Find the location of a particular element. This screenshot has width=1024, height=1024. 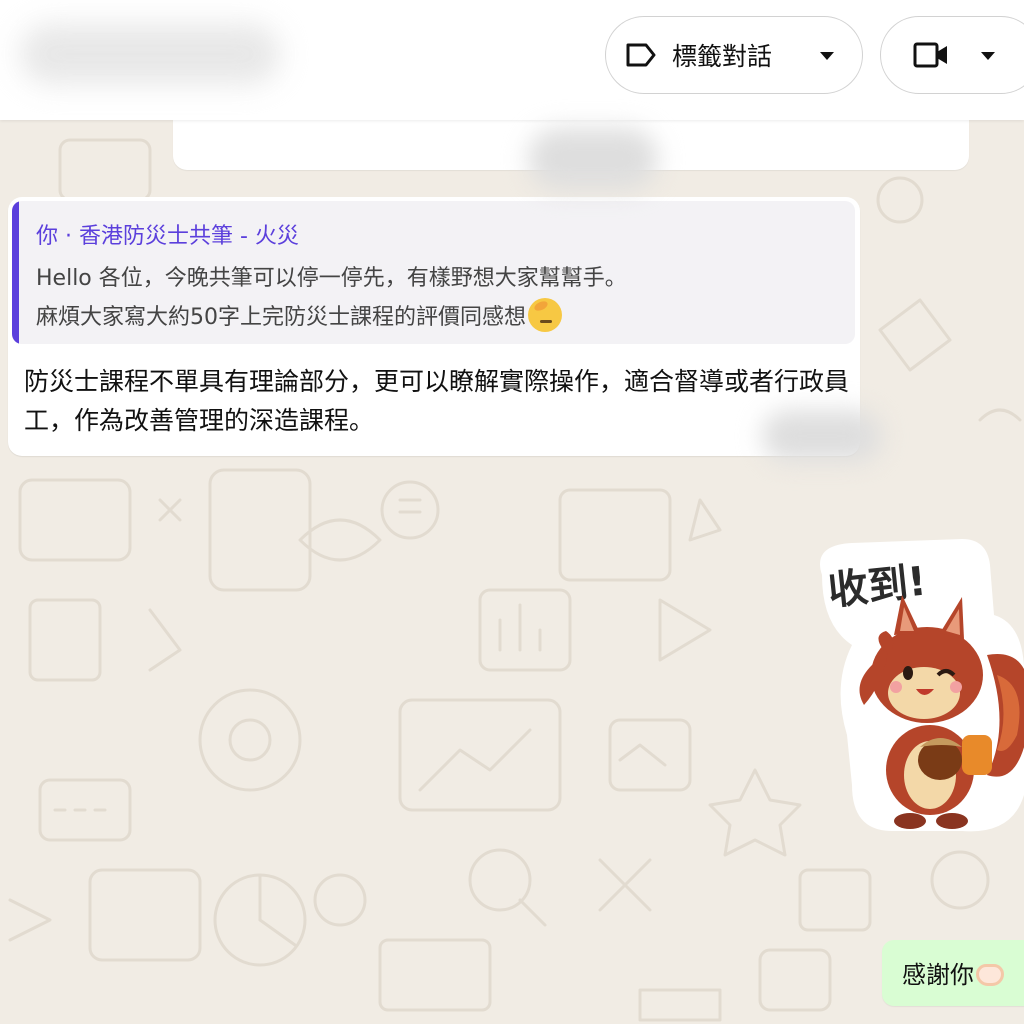

quoted-message-text: 麻煩大家寫大約50字上完防災士課程的評價同感想 is located at coordinates (281, 317).